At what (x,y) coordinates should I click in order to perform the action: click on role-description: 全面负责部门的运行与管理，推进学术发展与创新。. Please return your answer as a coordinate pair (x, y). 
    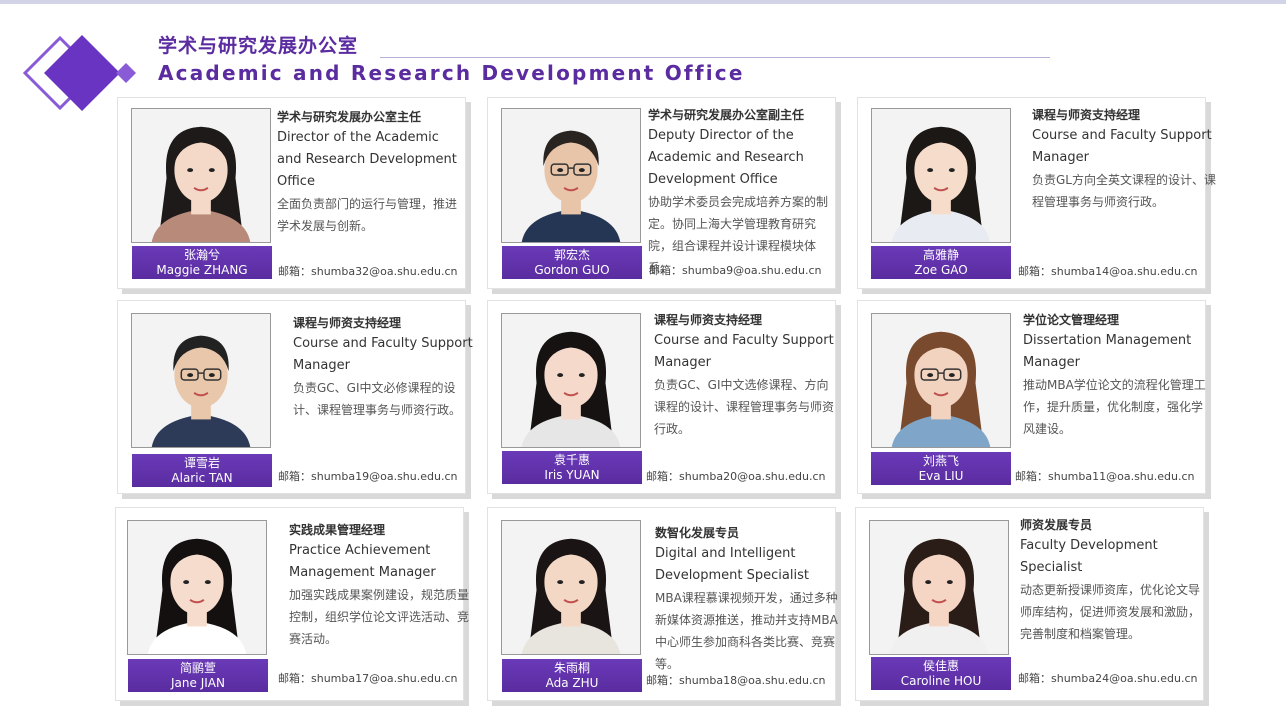
    Looking at the image, I should click on (367, 215).